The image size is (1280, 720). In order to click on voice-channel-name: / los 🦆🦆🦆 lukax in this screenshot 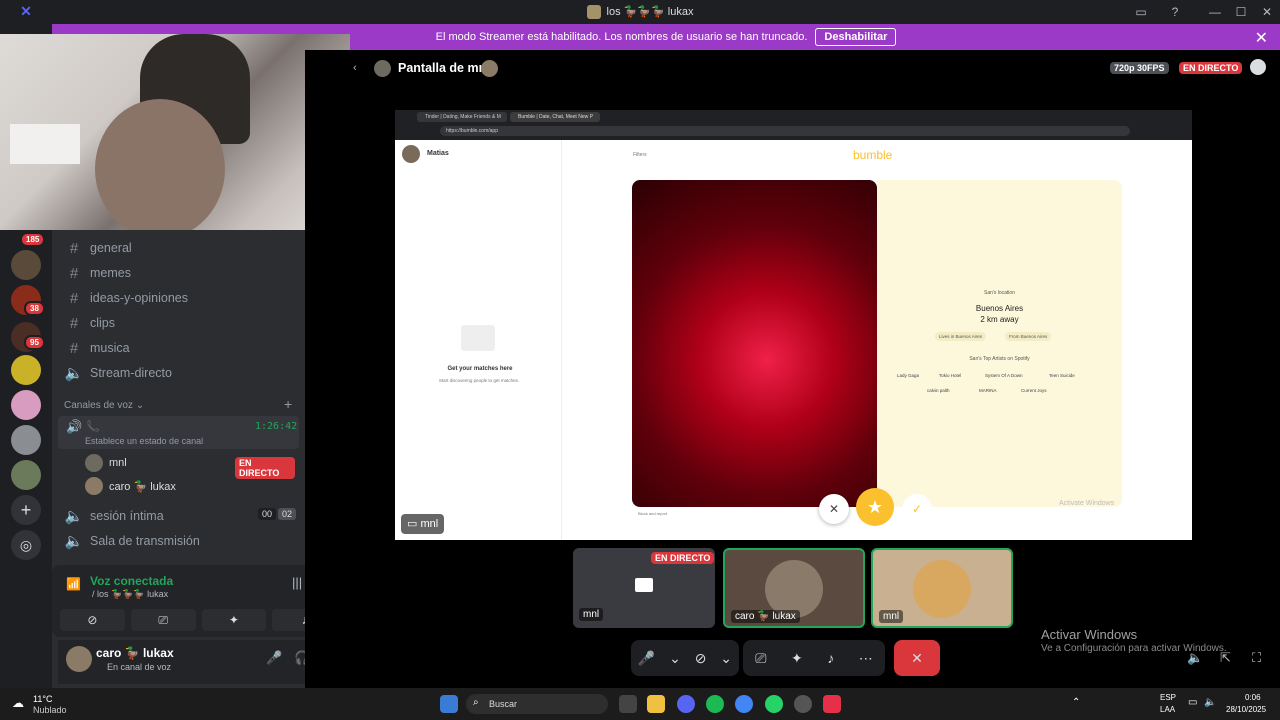, I will do `click(130, 594)`.